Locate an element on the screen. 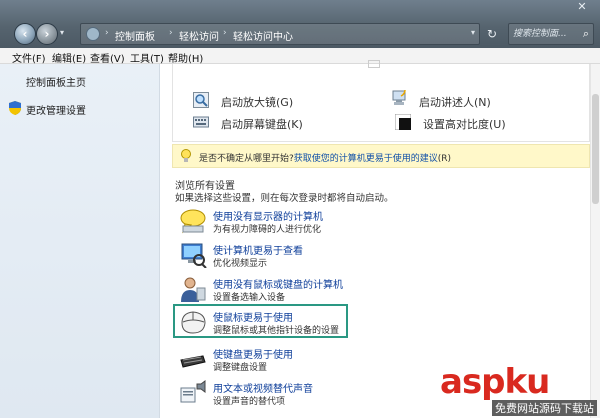 The height and width of the screenshot is (418, 600). quick-access-tools: 启动放大镜(G) 启动讲述人(N) 启动屏幕键盘(K) 设置高对比度(U) is located at coordinates (381, 101).